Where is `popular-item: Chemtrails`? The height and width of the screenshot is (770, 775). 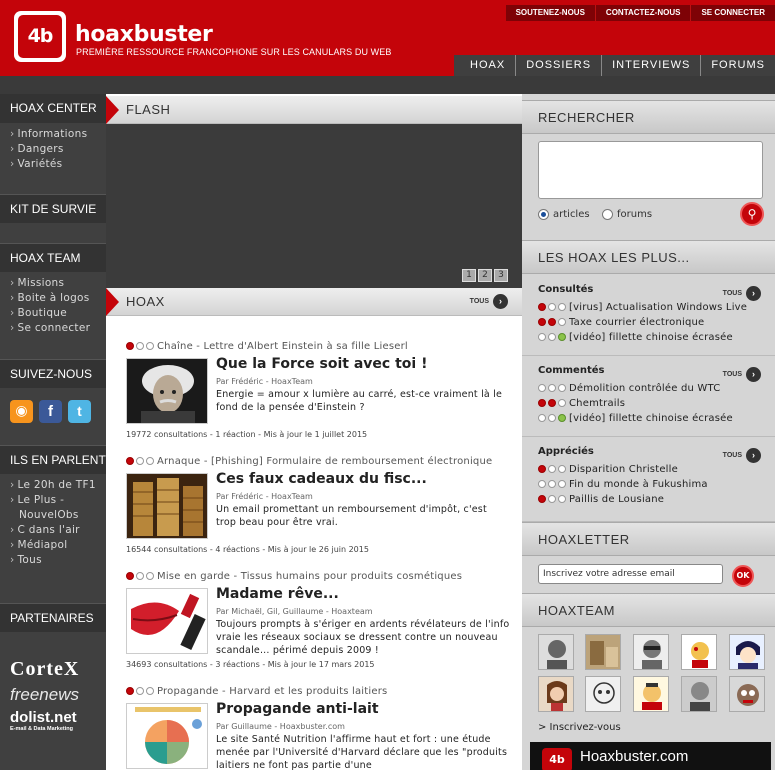
popular-item: Chemtrails is located at coordinates (656, 403).